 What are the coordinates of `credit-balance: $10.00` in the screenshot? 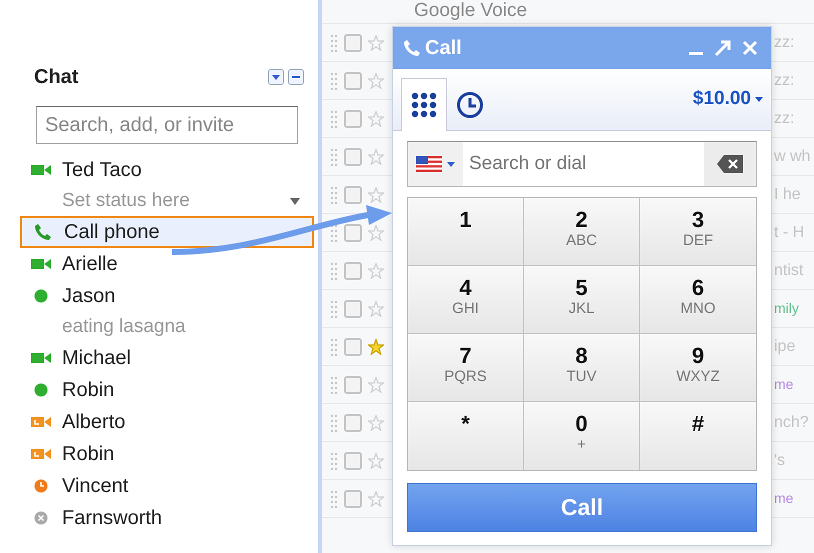 It's located at (727, 99).